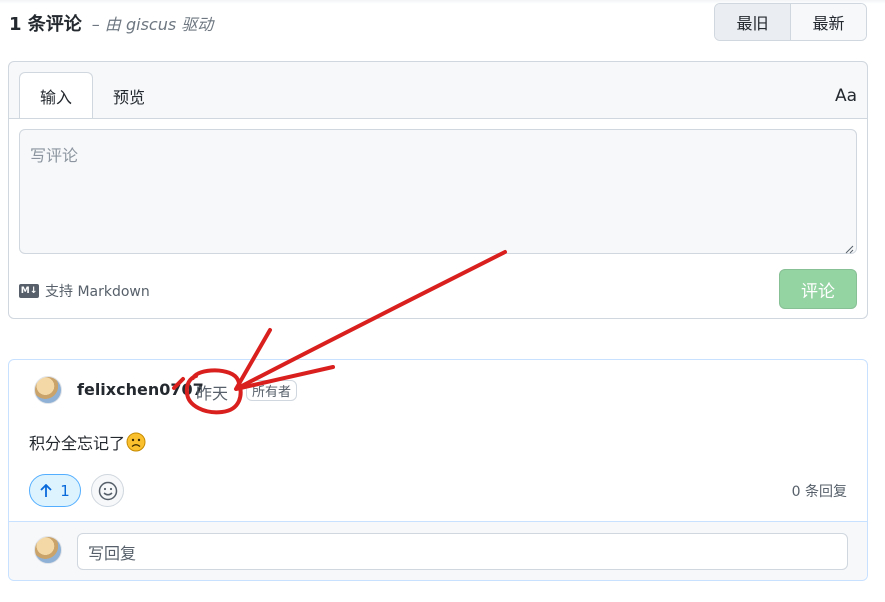  I want to click on comment-time: 昨天, so click(212, 392).